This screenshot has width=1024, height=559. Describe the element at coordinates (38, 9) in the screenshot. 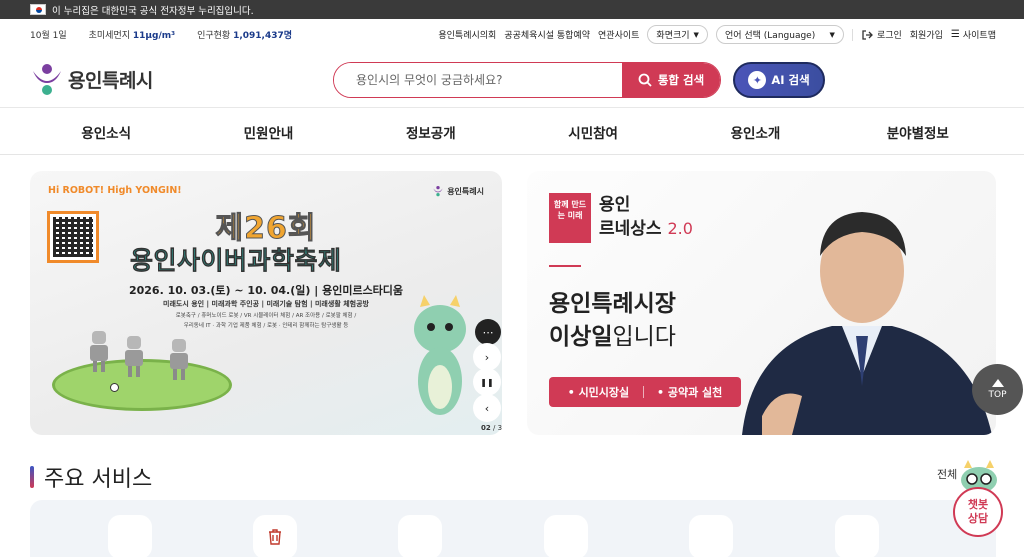

I see `korea-flag-icon` at that location.